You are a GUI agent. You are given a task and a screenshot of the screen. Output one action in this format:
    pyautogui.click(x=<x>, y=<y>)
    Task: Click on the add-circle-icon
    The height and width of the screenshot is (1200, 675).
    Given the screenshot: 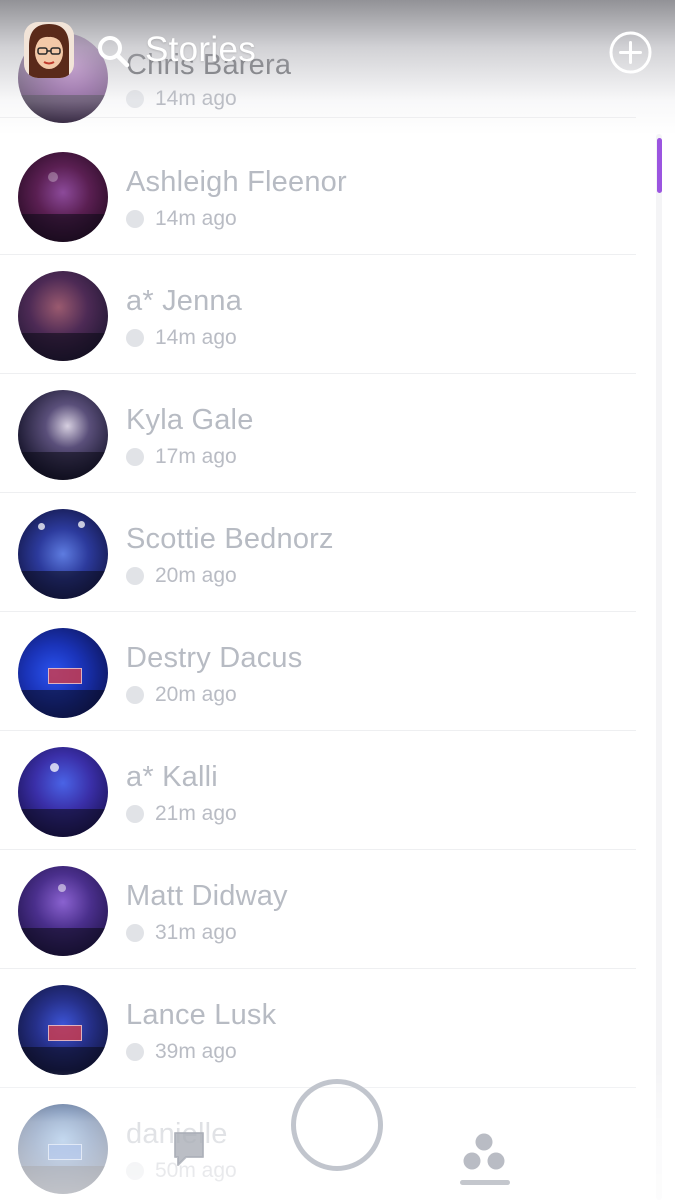 What is the action you would take?
    pyautogui.click(x=630, y=52)
    